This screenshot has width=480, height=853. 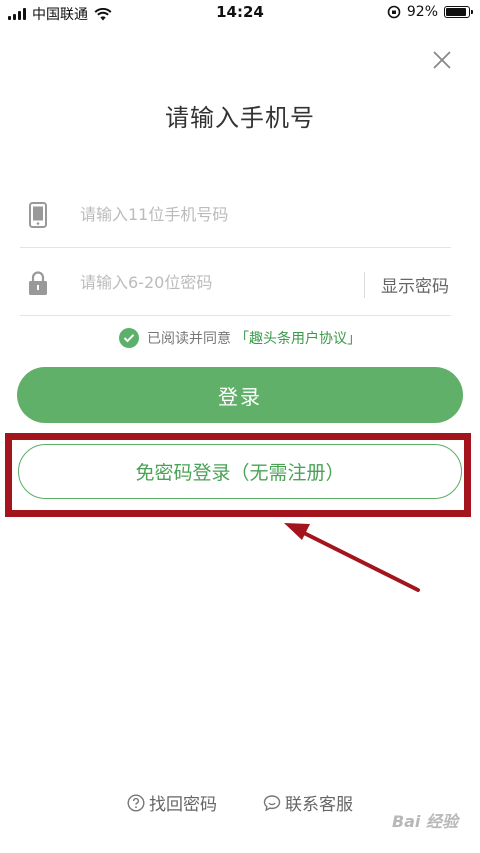 What do you see at coordinates (424, 821) in the screenshot?
I see `watermark-logo: Bai 经验` at bounding box center [424, 821].